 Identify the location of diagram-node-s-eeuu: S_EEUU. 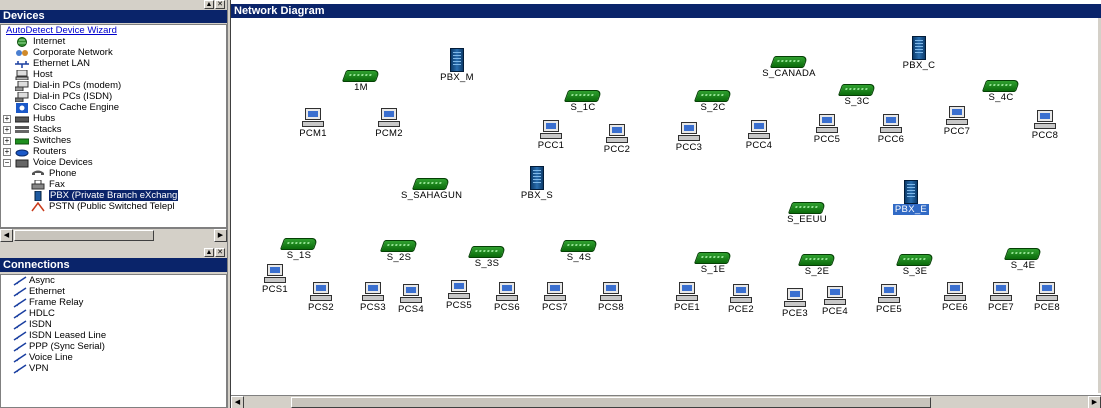
(807, 213).